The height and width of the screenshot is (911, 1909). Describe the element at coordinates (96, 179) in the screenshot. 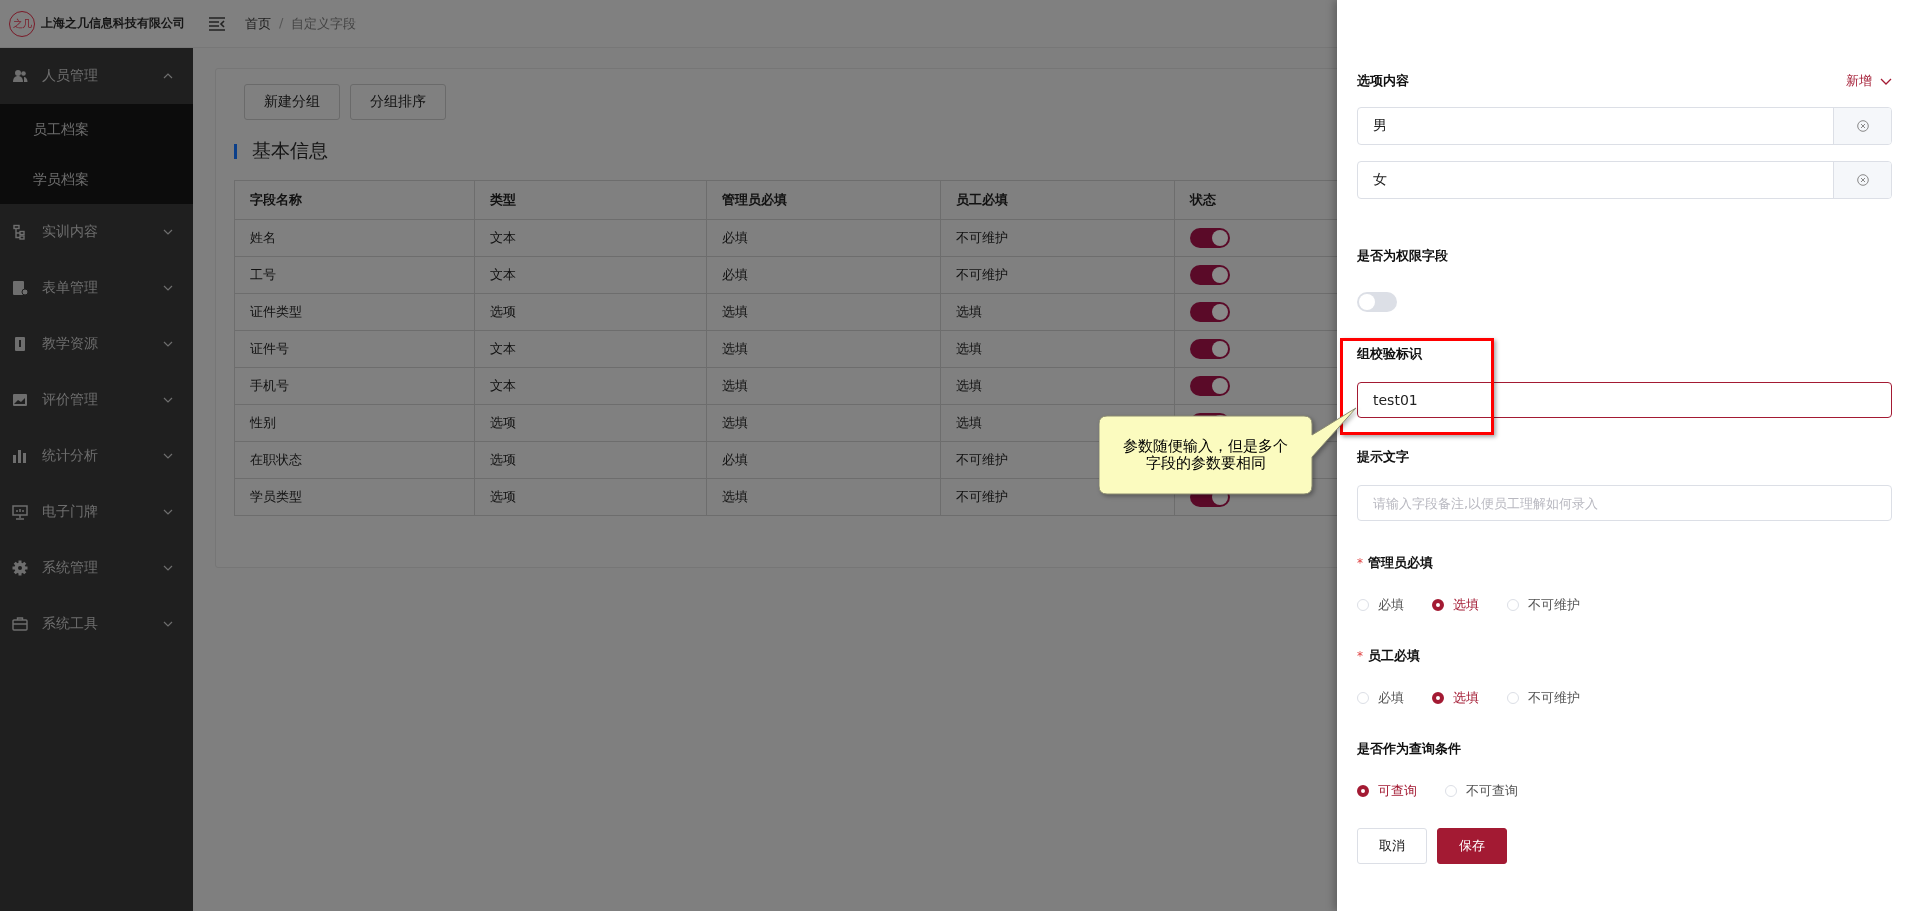

I see `submenu-item: 学员档案` at that location.